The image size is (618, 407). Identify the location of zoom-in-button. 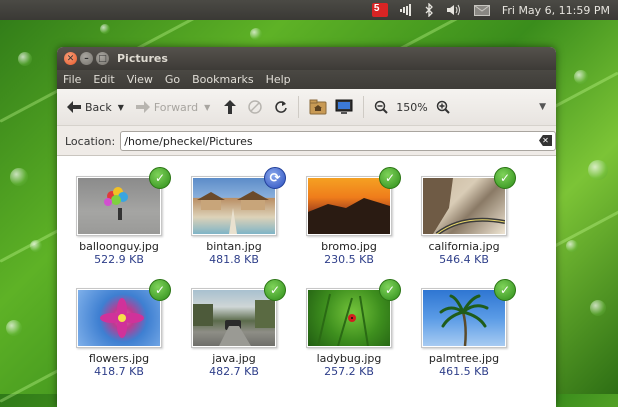
(443, 107).